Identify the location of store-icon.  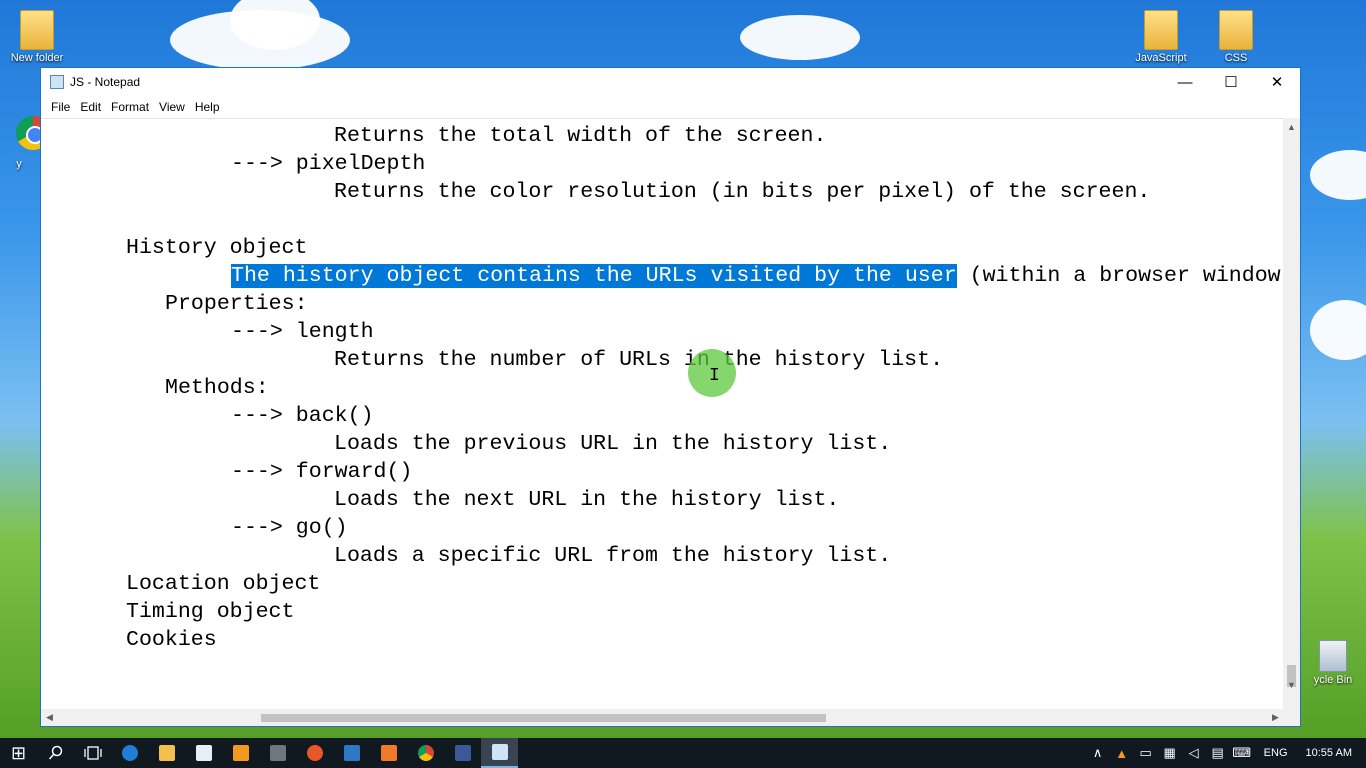
(203, 753).